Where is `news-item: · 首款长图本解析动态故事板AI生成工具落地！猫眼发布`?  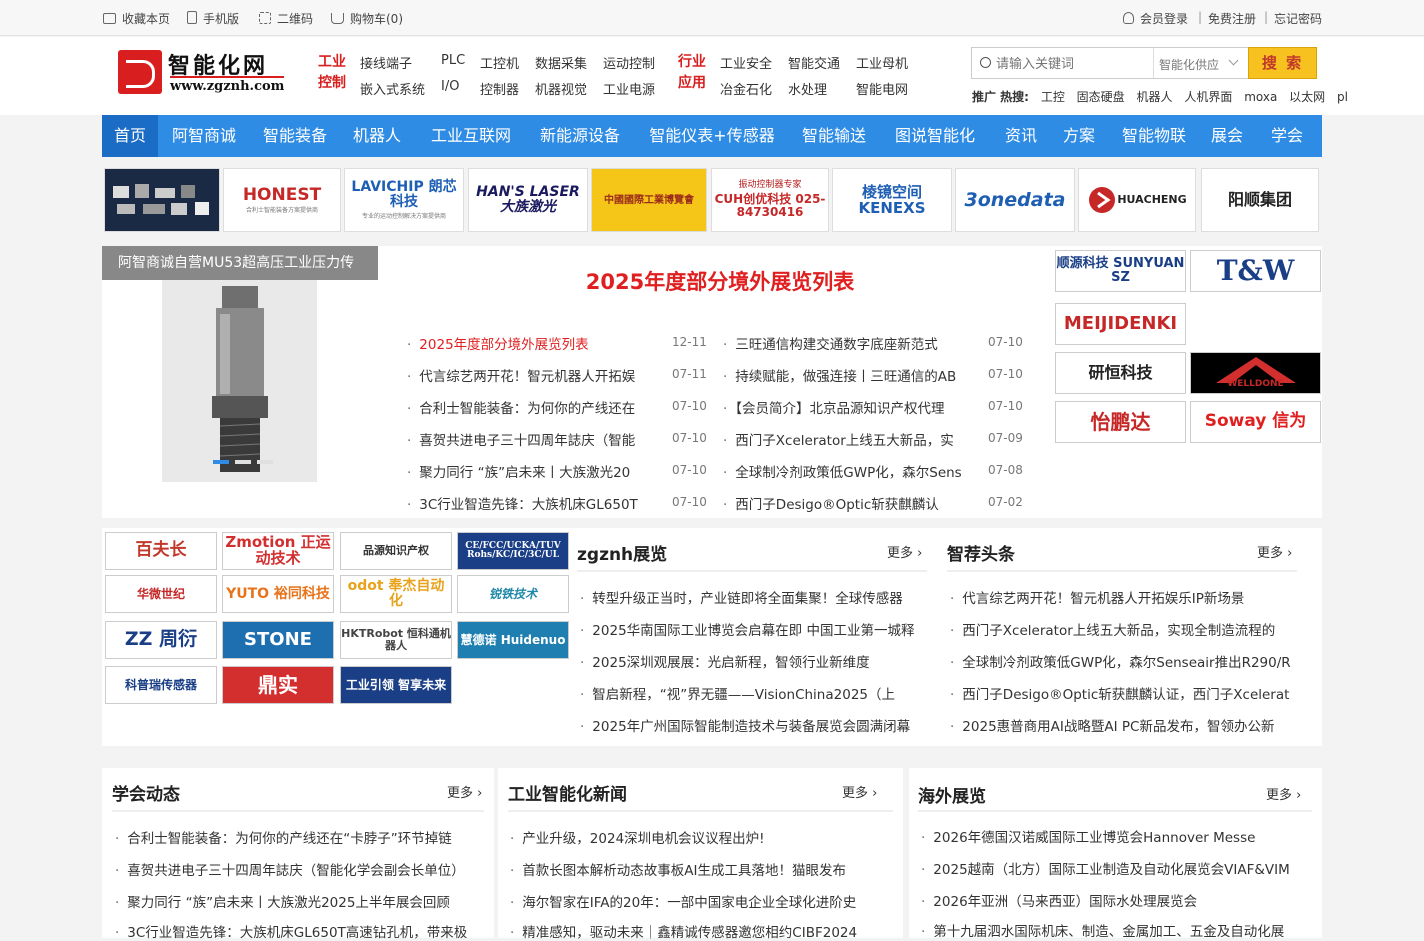
news-item: · 首款长图本解析动态故事板AI生成工具落地！猫眼发布 is located at coordinates (700, 869).